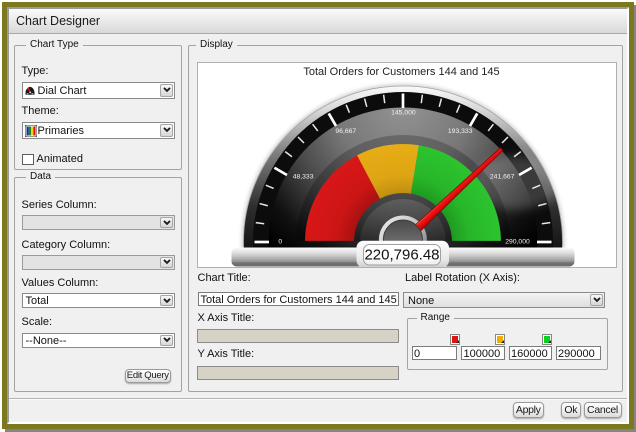 The width and height of the screenshot is (636, 432). What do you see at coordinates (345, 130) in the screenshot?
I see `svg-text: 96,667` at bounding box center [345, 130].